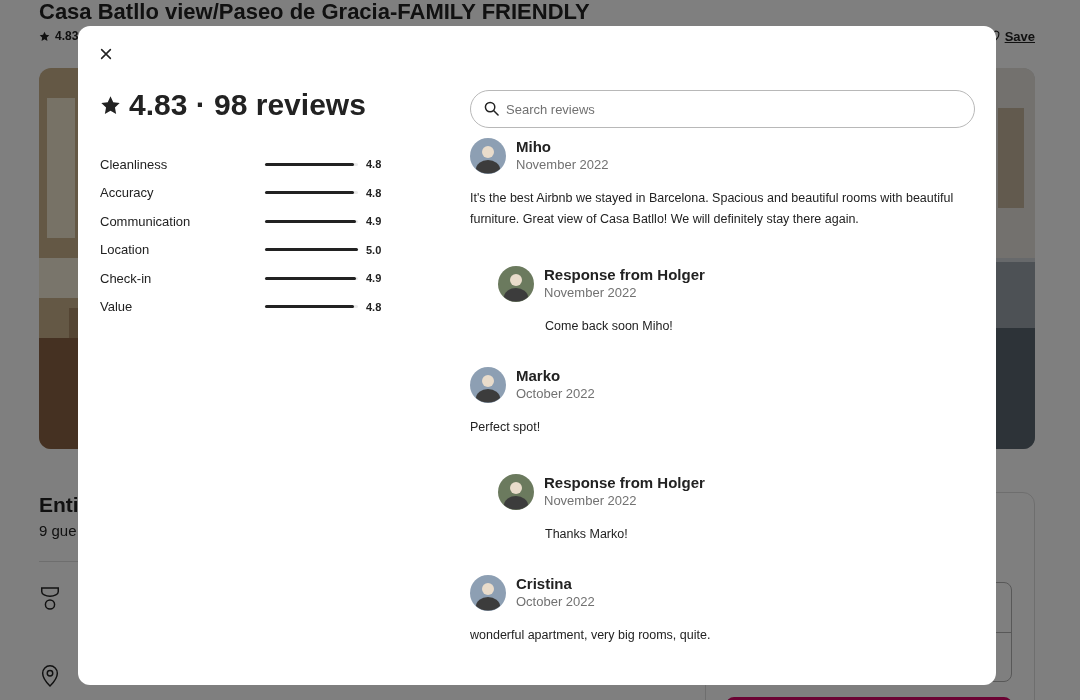  I want to click on location-pin-icon, so click(50, 675).